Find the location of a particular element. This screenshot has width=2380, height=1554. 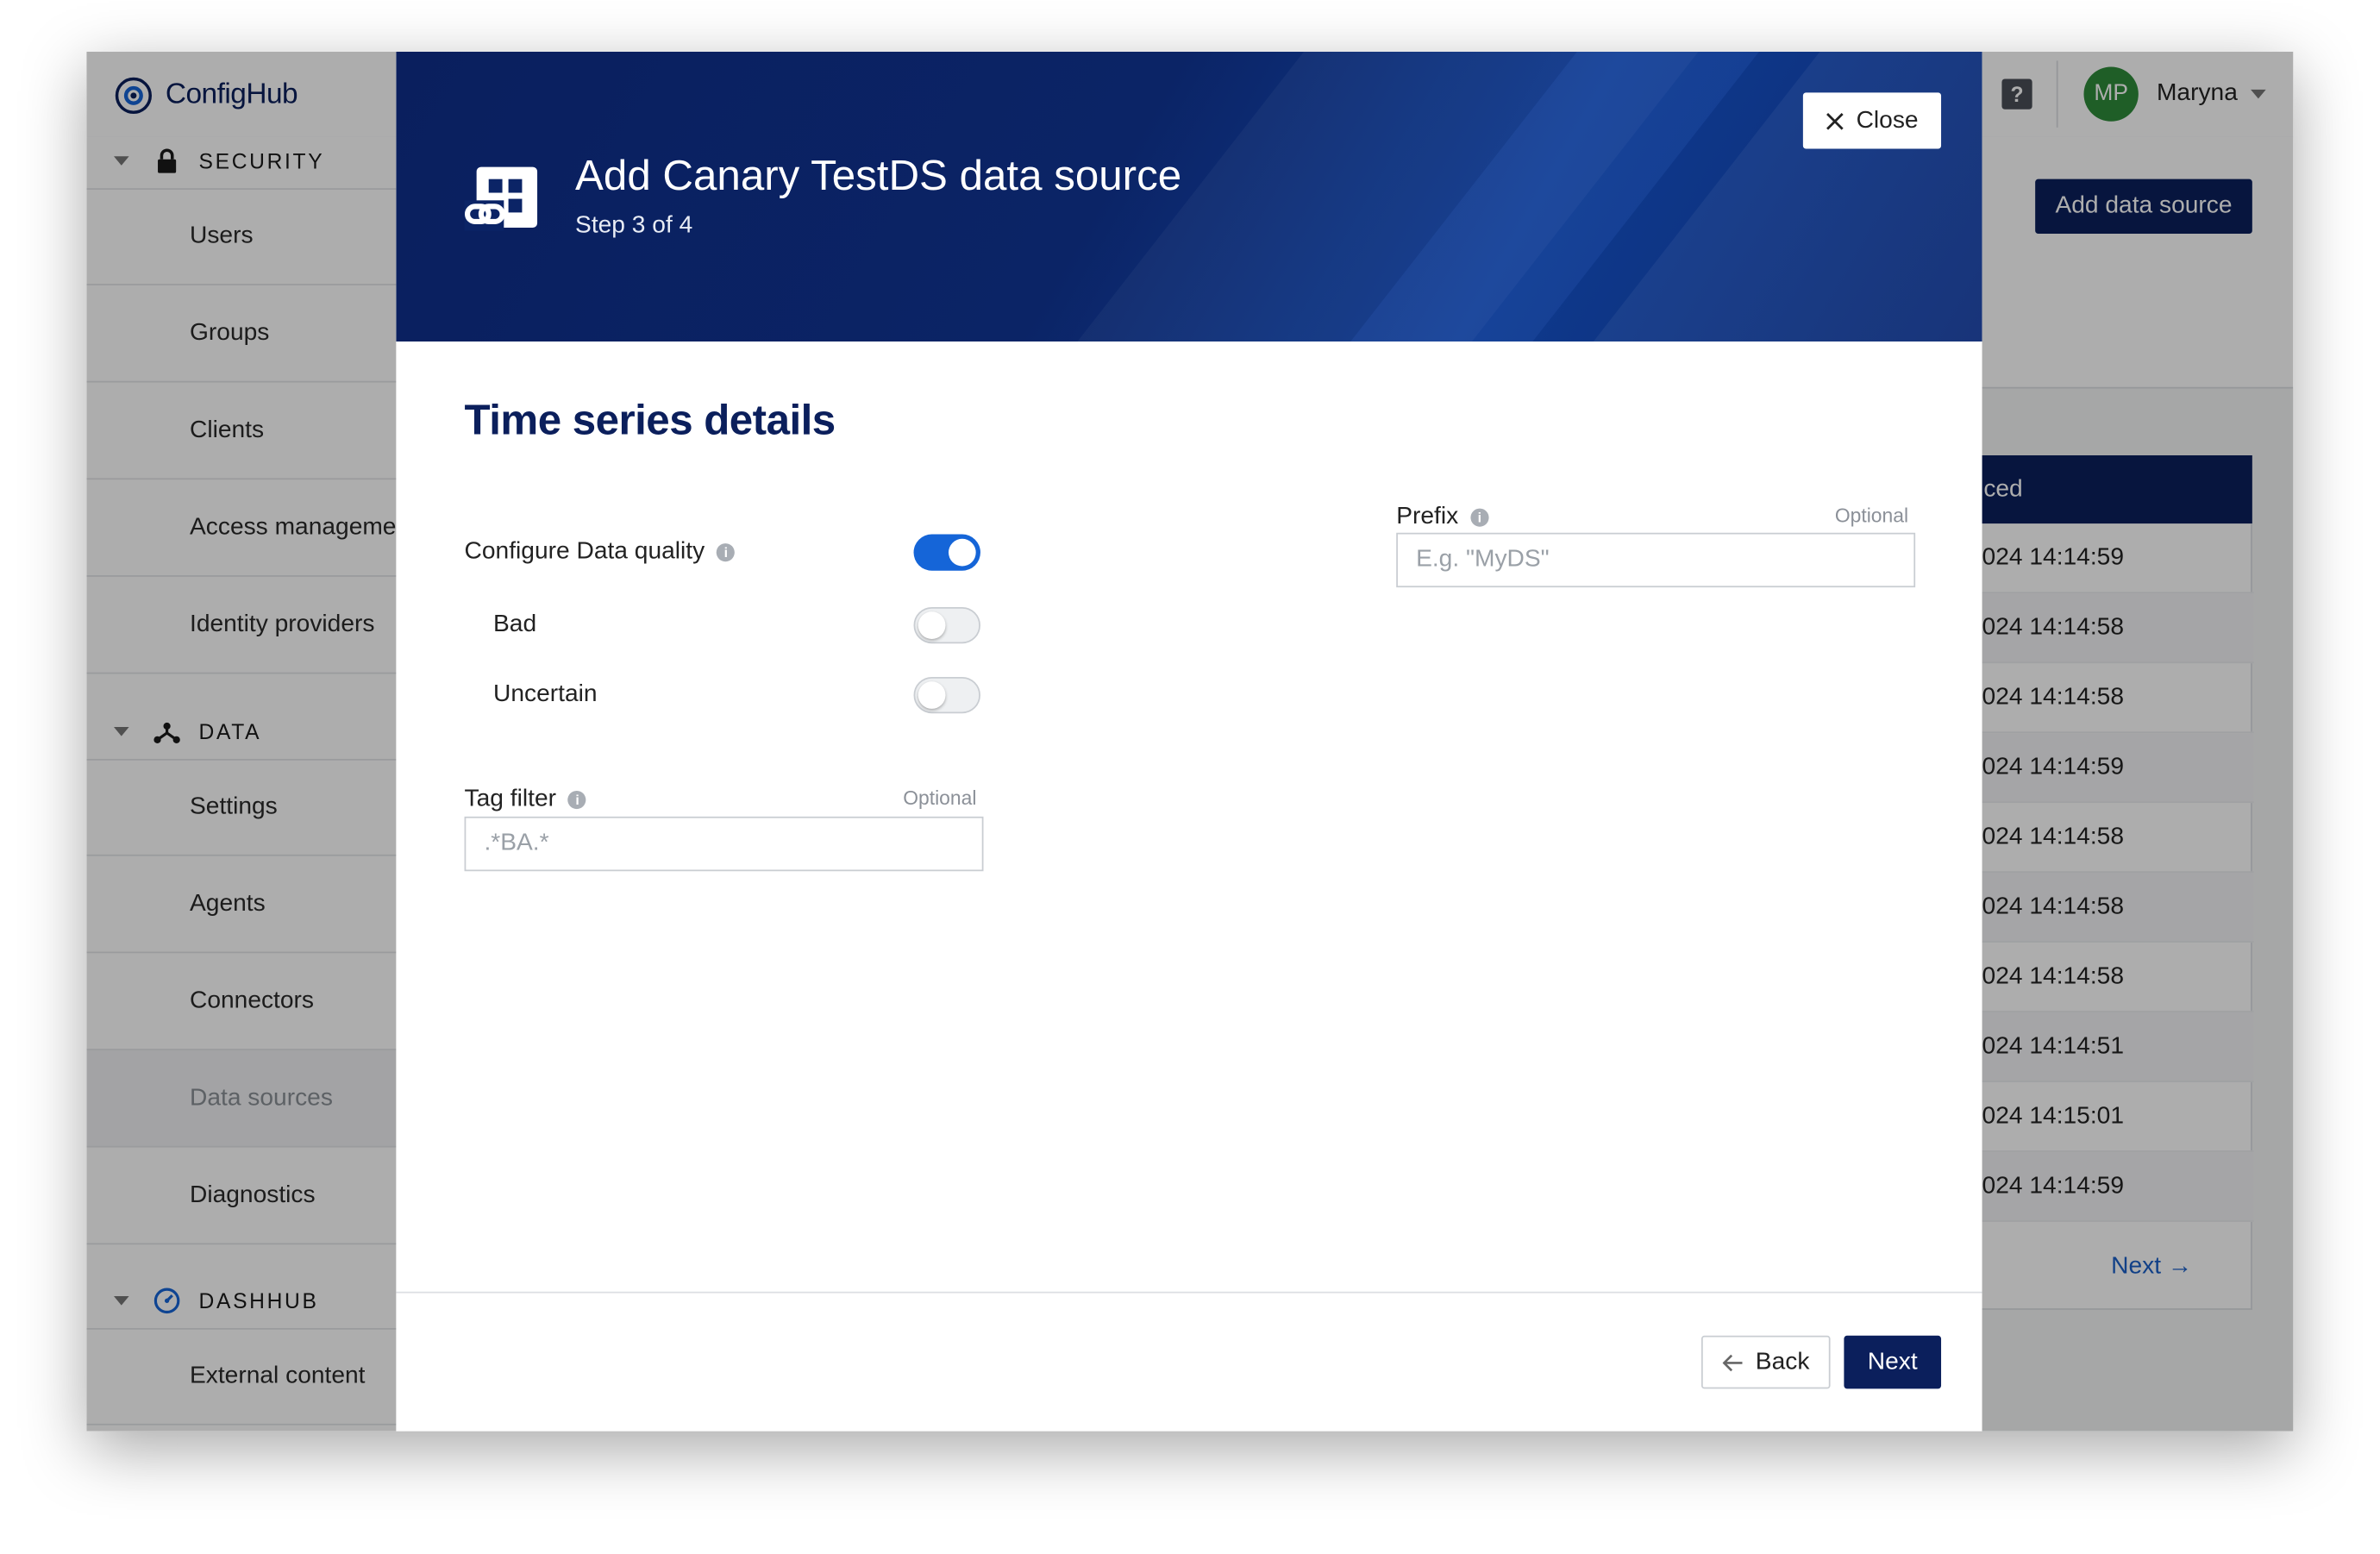

configure-data-quality-label: Configure Data quality i is located at coordinates (601, 553).